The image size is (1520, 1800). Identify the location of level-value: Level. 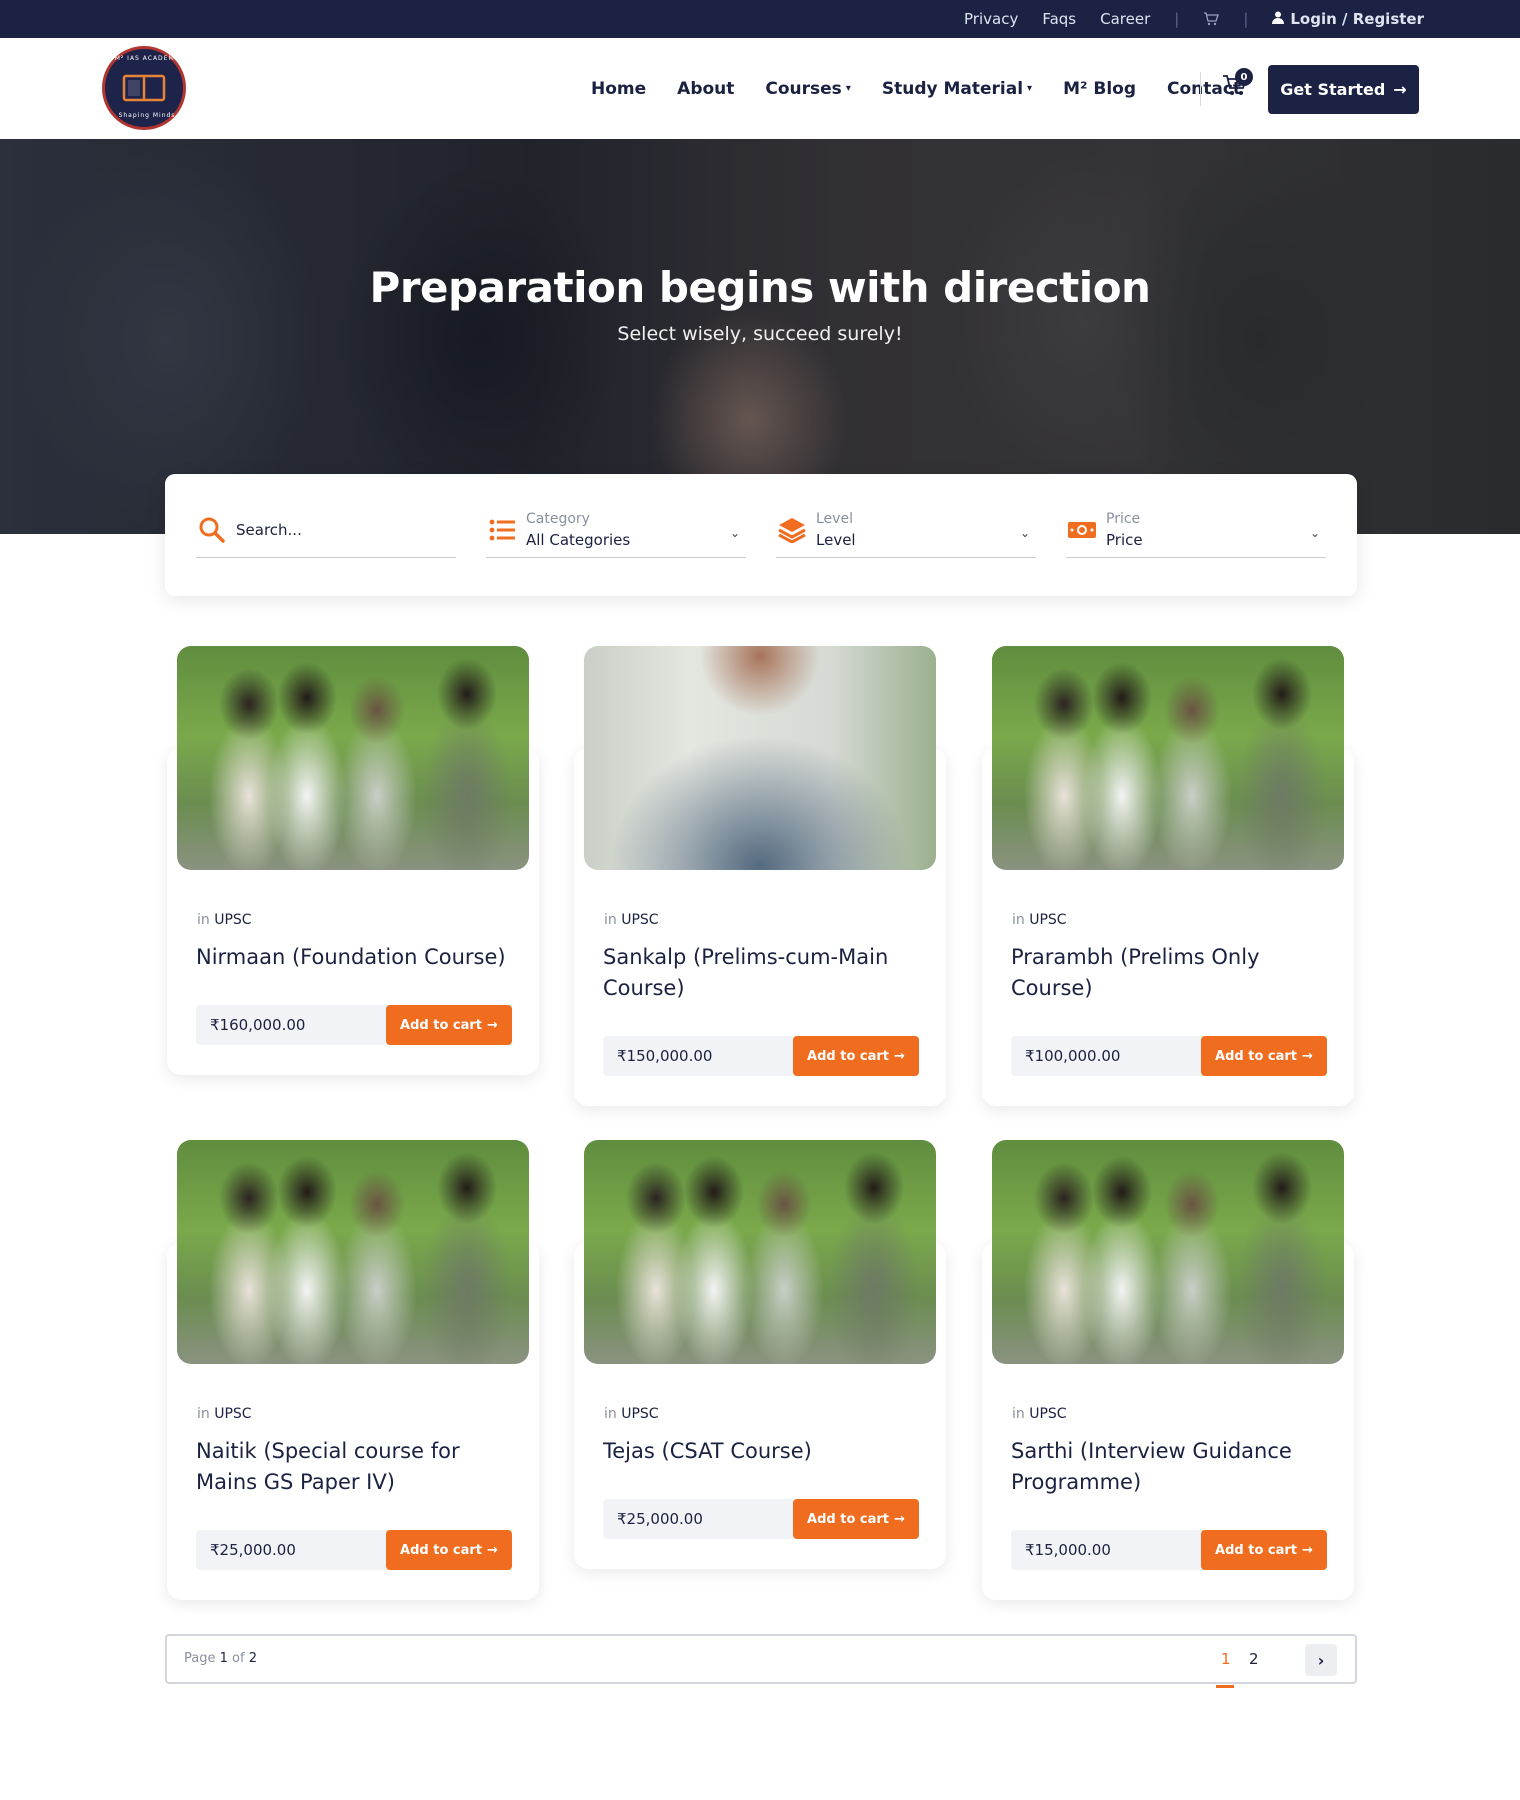
(836, 539).